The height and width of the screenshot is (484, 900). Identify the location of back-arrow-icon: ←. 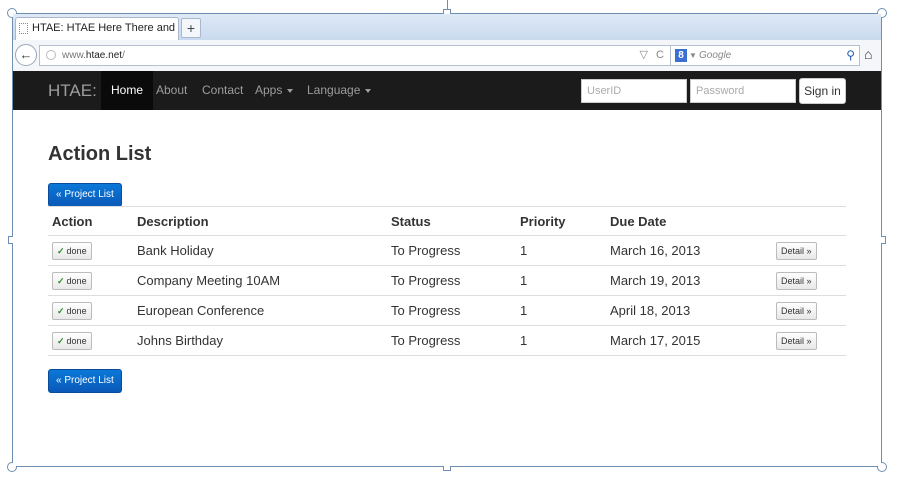
(26, 55).